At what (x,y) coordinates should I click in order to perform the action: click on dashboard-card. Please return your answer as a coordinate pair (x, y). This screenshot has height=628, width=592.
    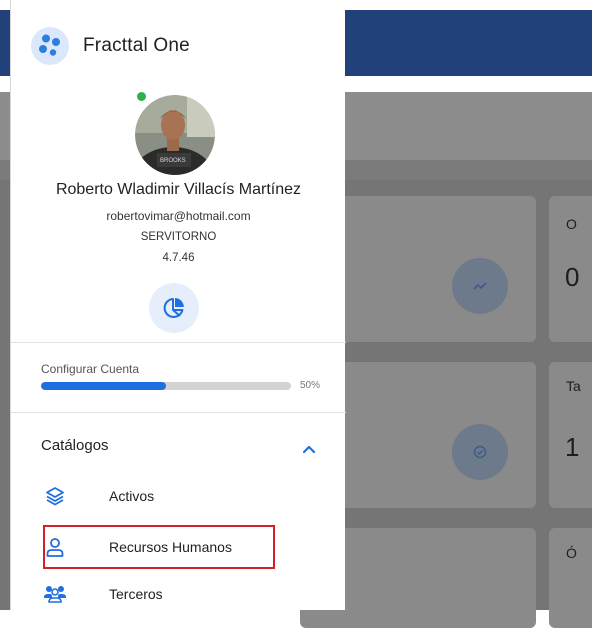
    Looking at the image, I should click on (570, 578).